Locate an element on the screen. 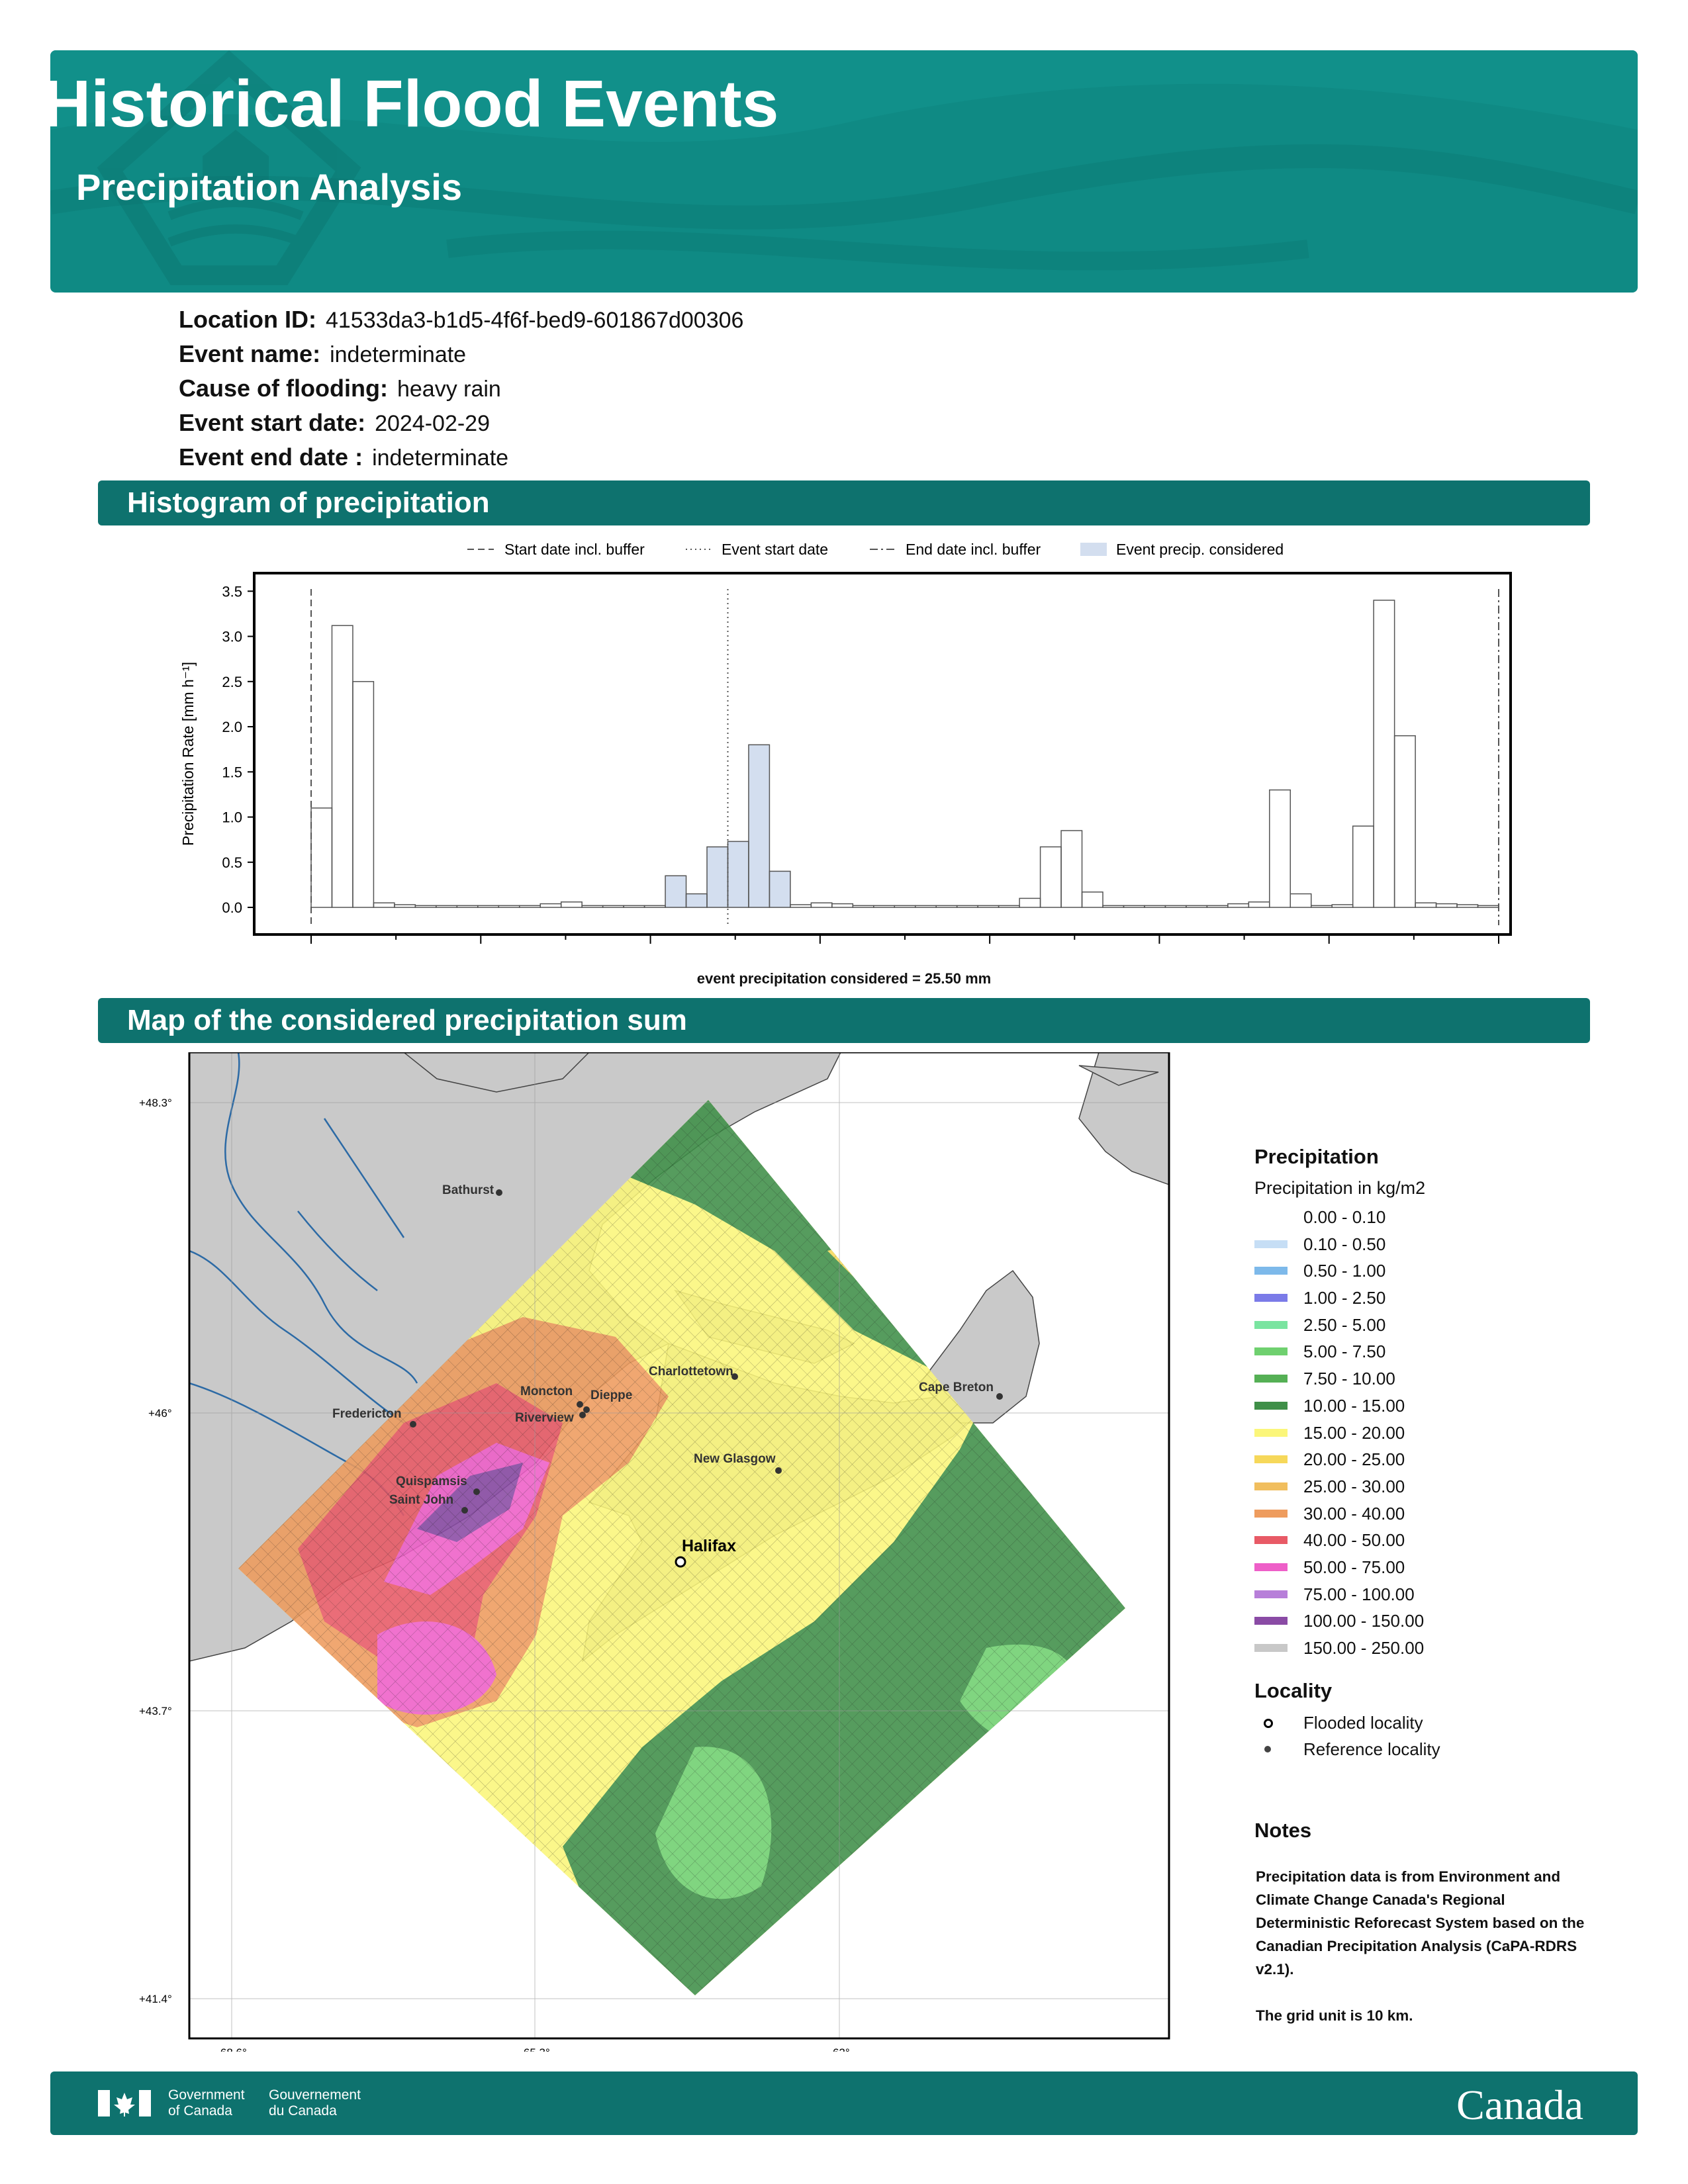 The height and width of the screenshot is (2184, 1688). legend-label: 0.00 - 0.10 is located at coordinates (1344, 1217).